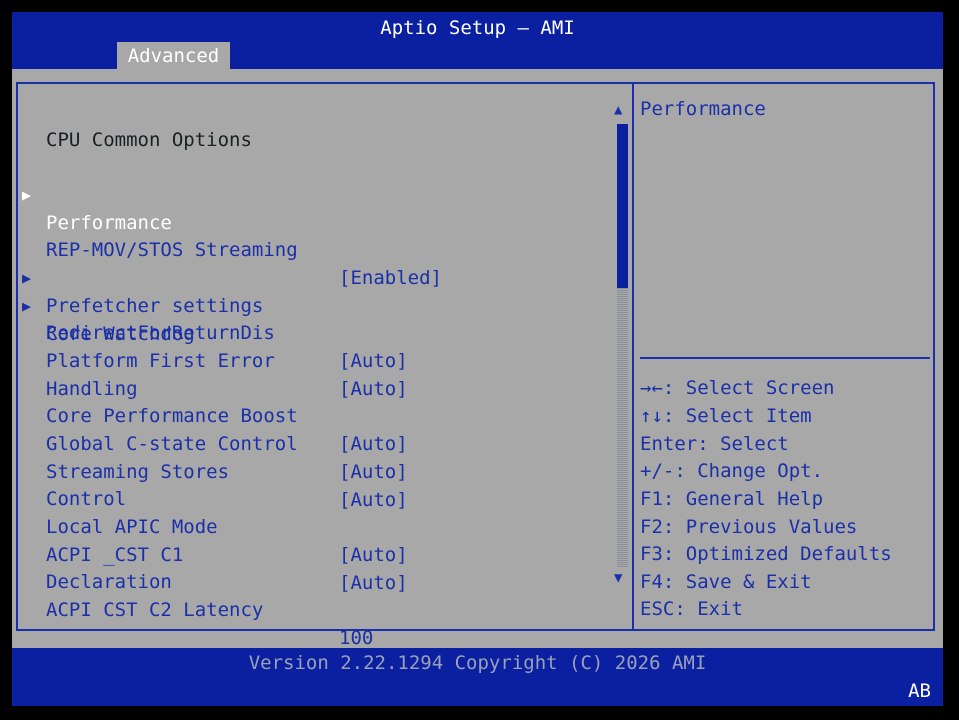  Describe the element at coordinates (732, 499) in the screenshot. I see `help-key-f1: F1: General Help` at that location.